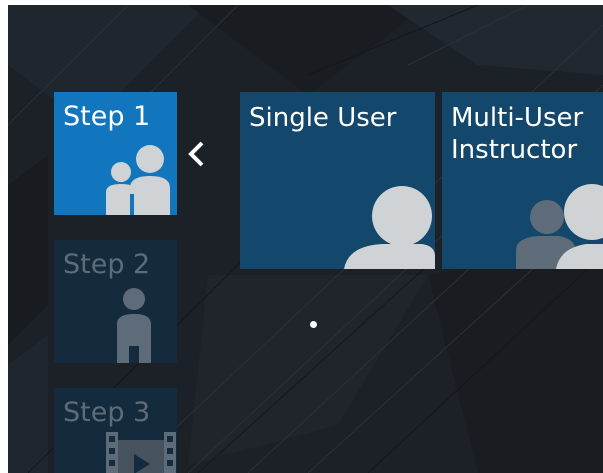  What do you see at coordinates (107, 412) in the screenshot?
I see `step-3-label: Step 3` at bounding box center [107, 412].